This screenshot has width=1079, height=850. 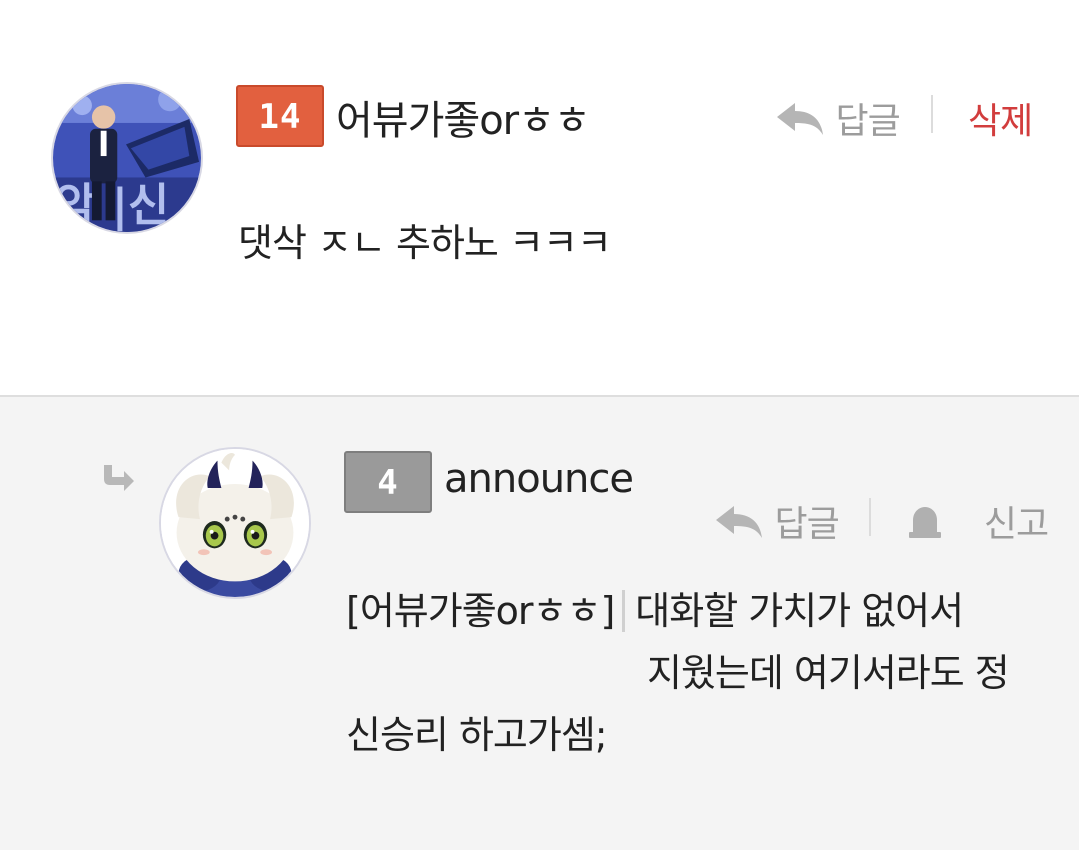 What do you see at coordinates (828, 673) in the screenshot?
I see `body-text-line-2: 지웠는데 여기서라도 정` at bounding box center [828, 673].